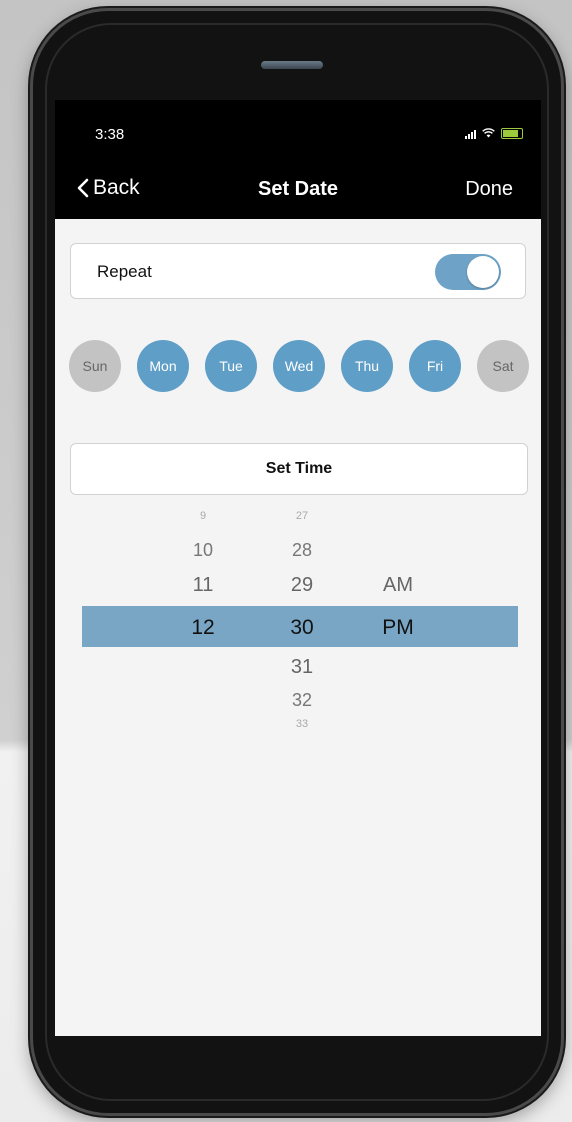  I want to click on status-icons, so click(494, 133).